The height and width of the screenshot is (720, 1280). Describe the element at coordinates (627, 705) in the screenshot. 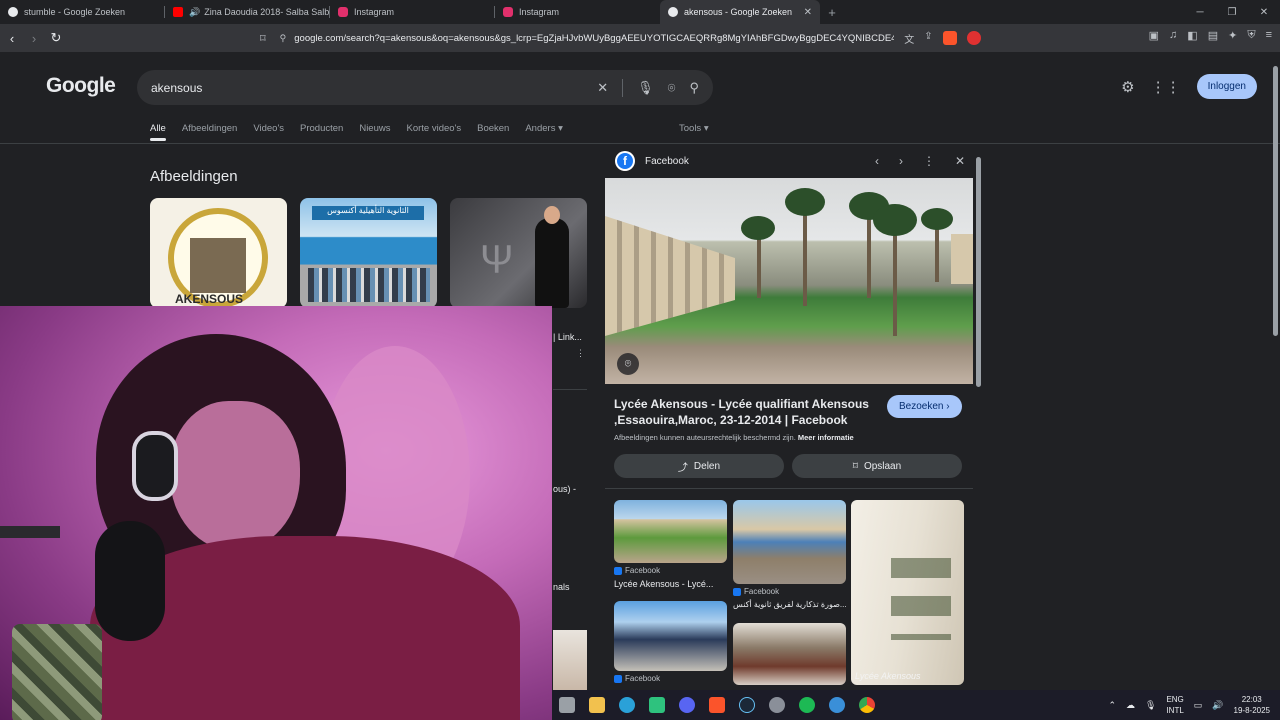

I see `edge-icon` at that location.